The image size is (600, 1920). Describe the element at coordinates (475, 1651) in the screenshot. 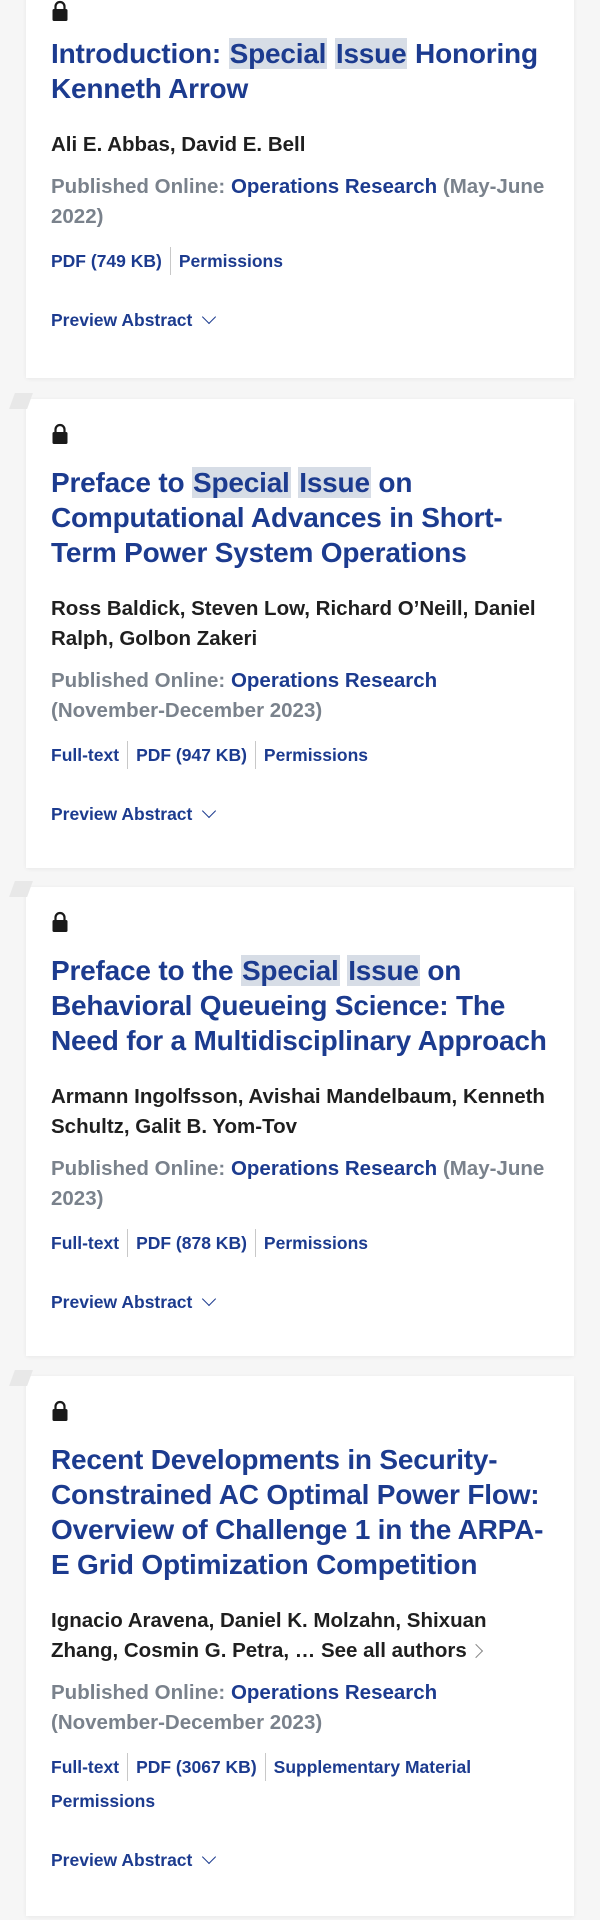

I see `chevron-right-icon` at that location.